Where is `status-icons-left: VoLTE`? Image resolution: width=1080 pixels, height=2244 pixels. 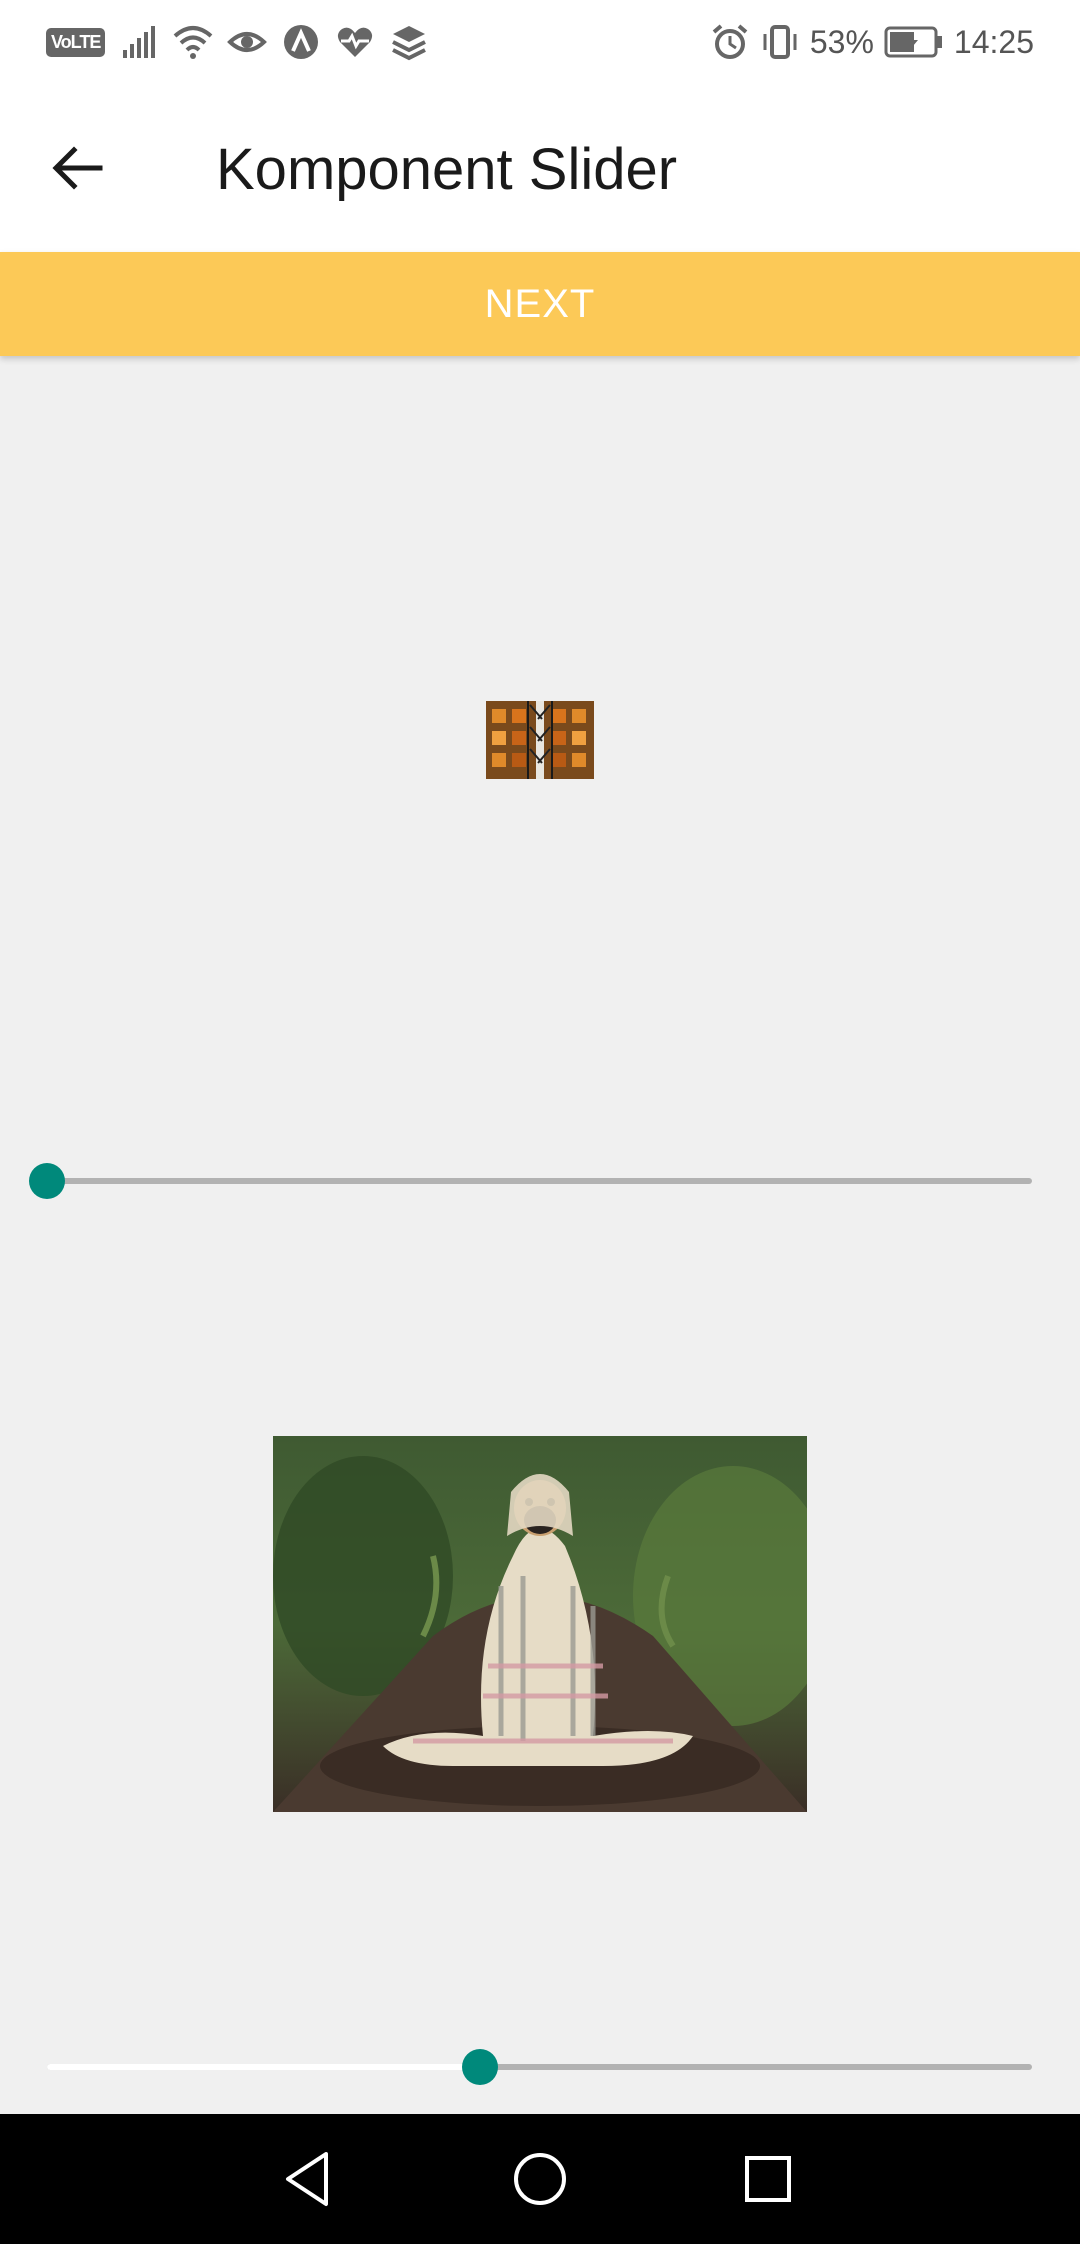
status-icons-left: VoLTE is located at coordinates (237, 42).